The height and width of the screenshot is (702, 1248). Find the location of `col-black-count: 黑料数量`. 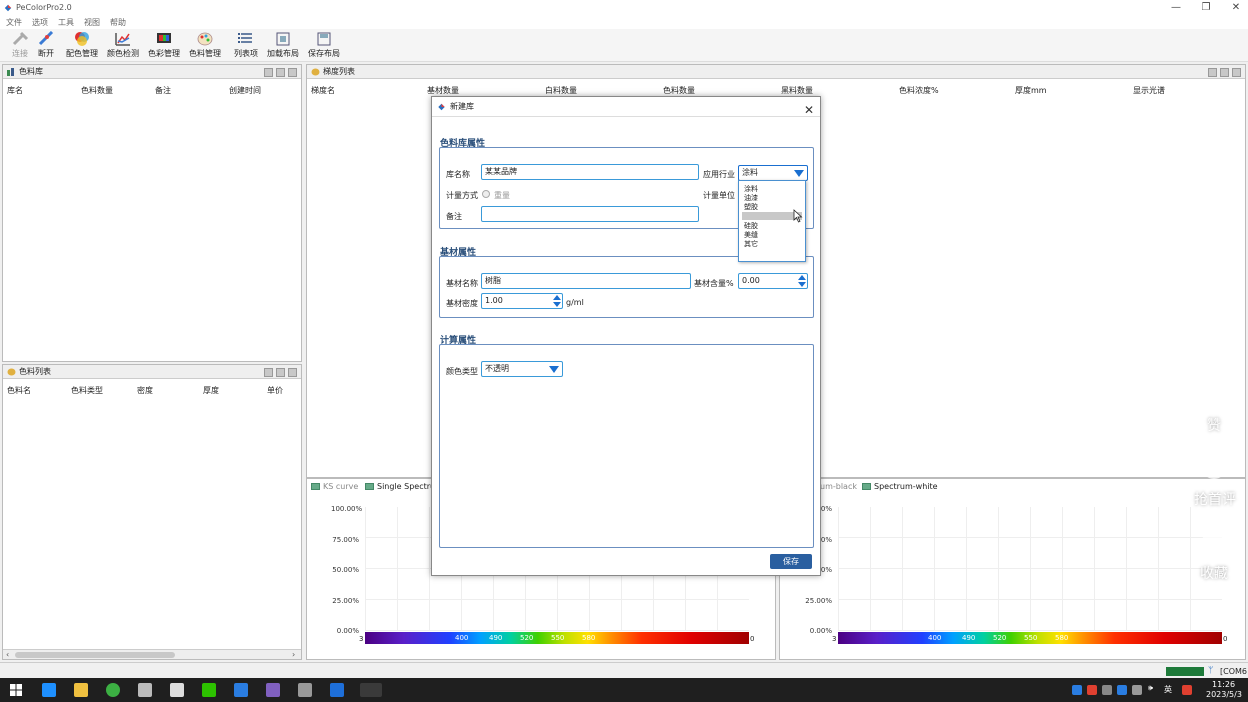

col-black-count: 黑料数量 is located at coordinates (797, 90).